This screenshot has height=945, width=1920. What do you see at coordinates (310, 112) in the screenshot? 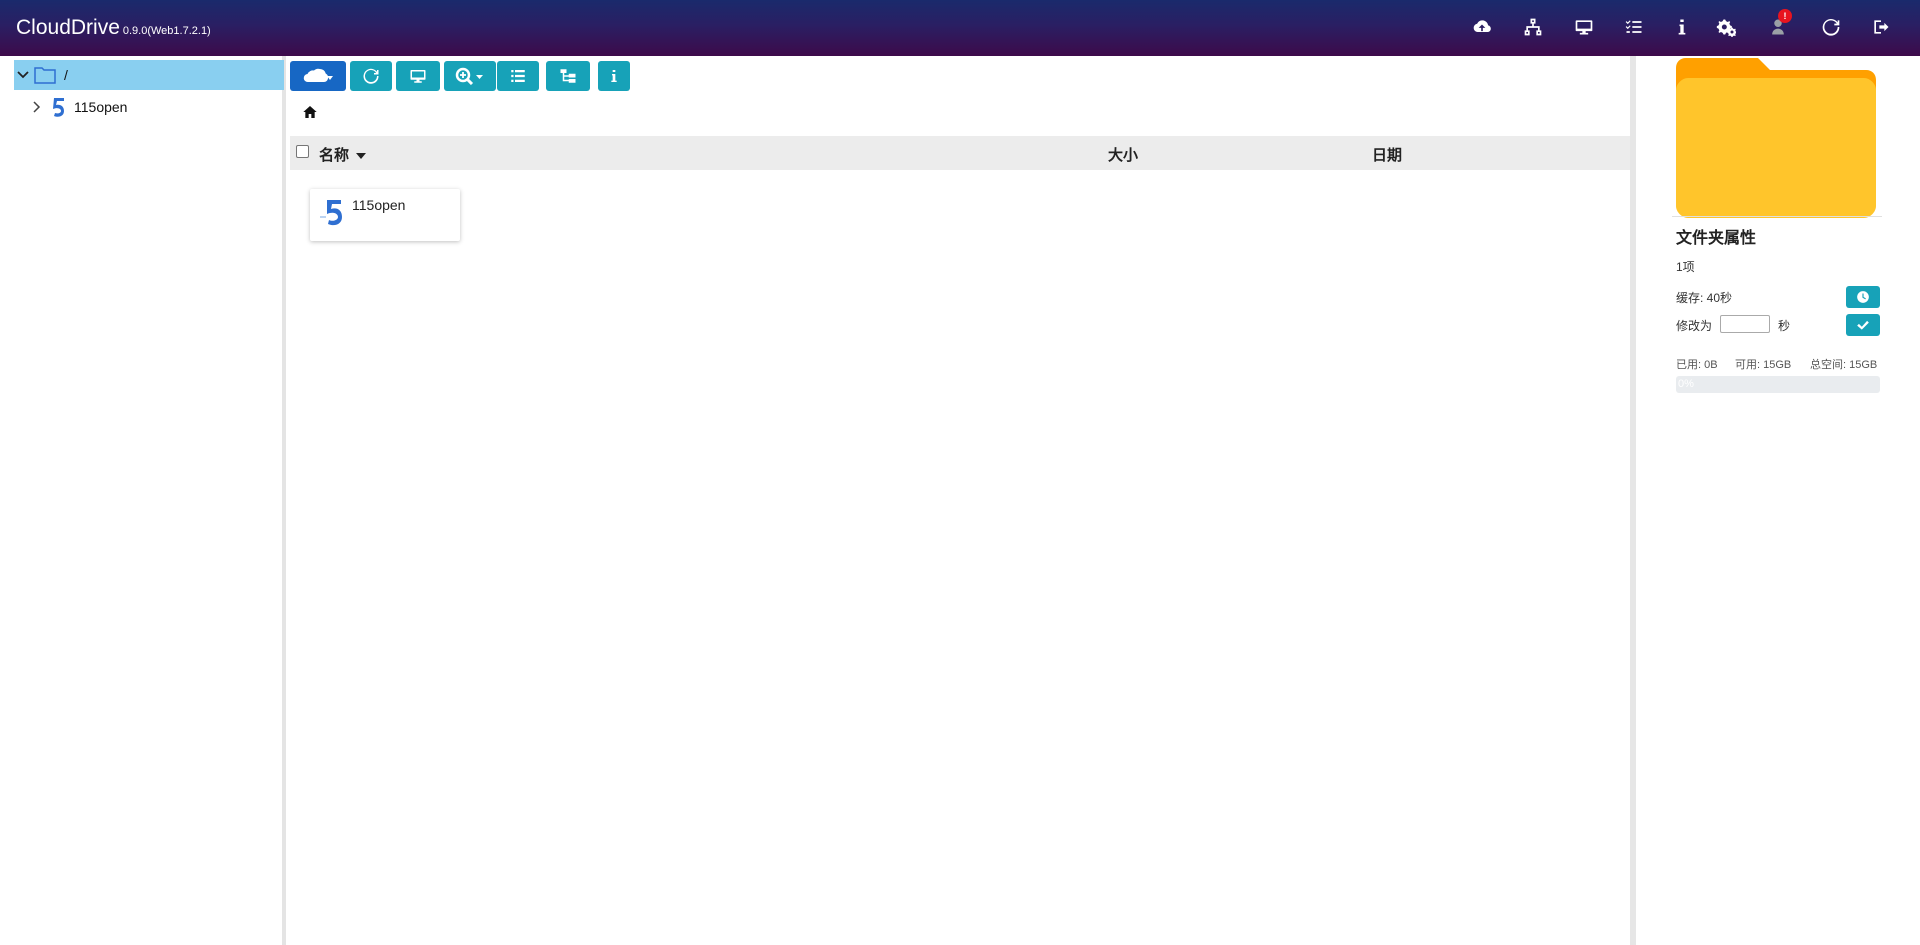
I see `home-icon` at bounding box center [310, 112].